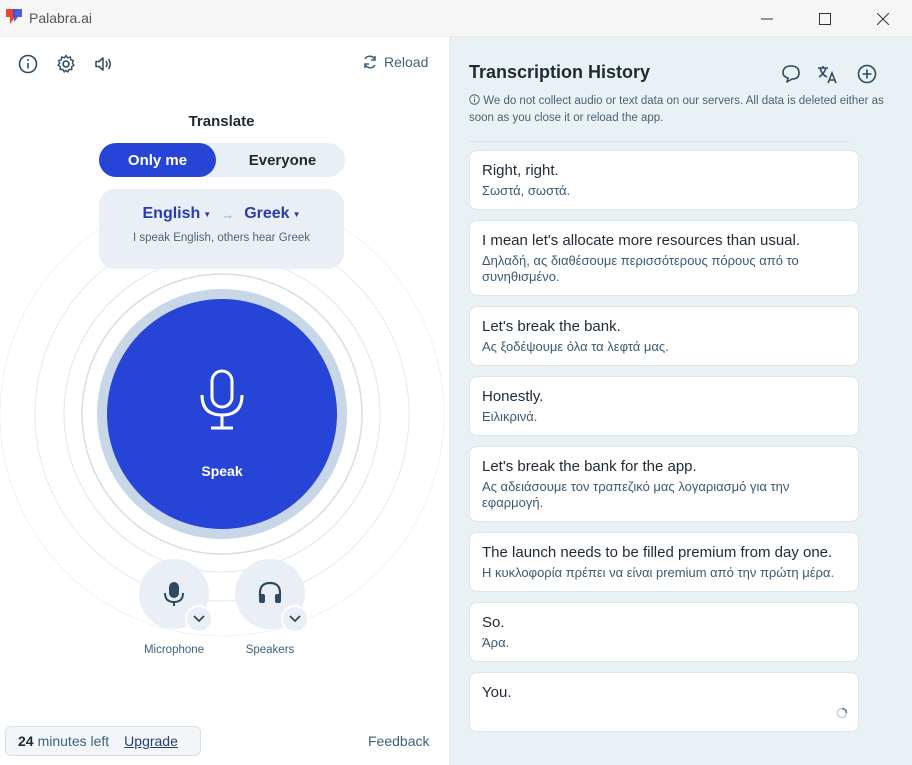 This screenshot has width=912, height=765. I want to click on add-button, so click(867, 74).